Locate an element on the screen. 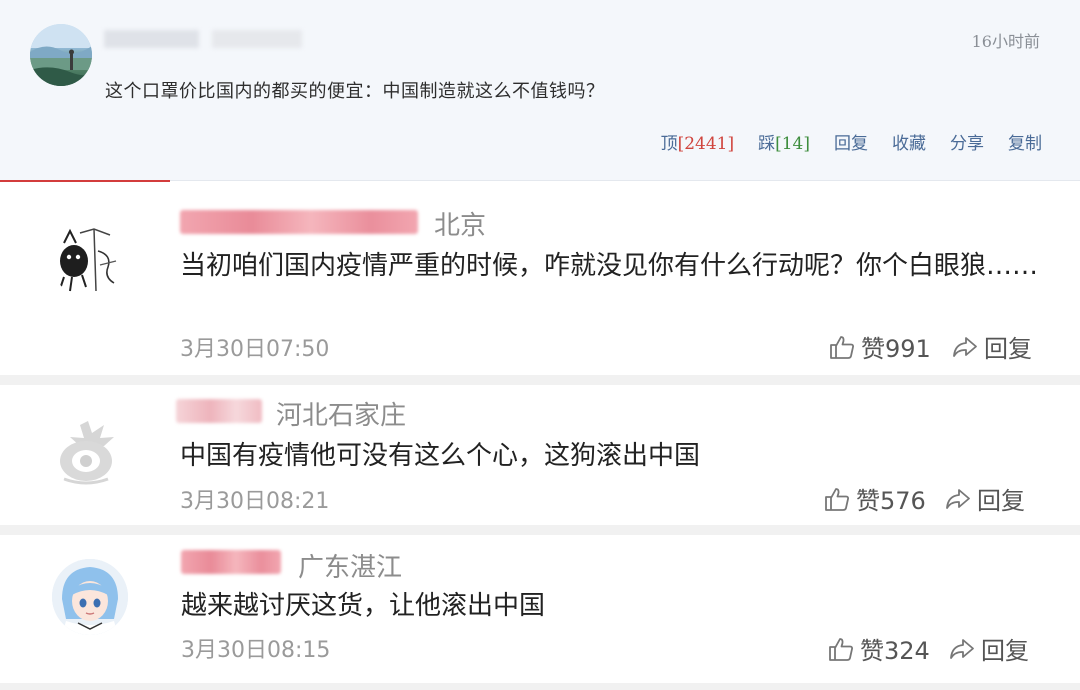  like-button: 赞576 is located at coordinates (875, 498).